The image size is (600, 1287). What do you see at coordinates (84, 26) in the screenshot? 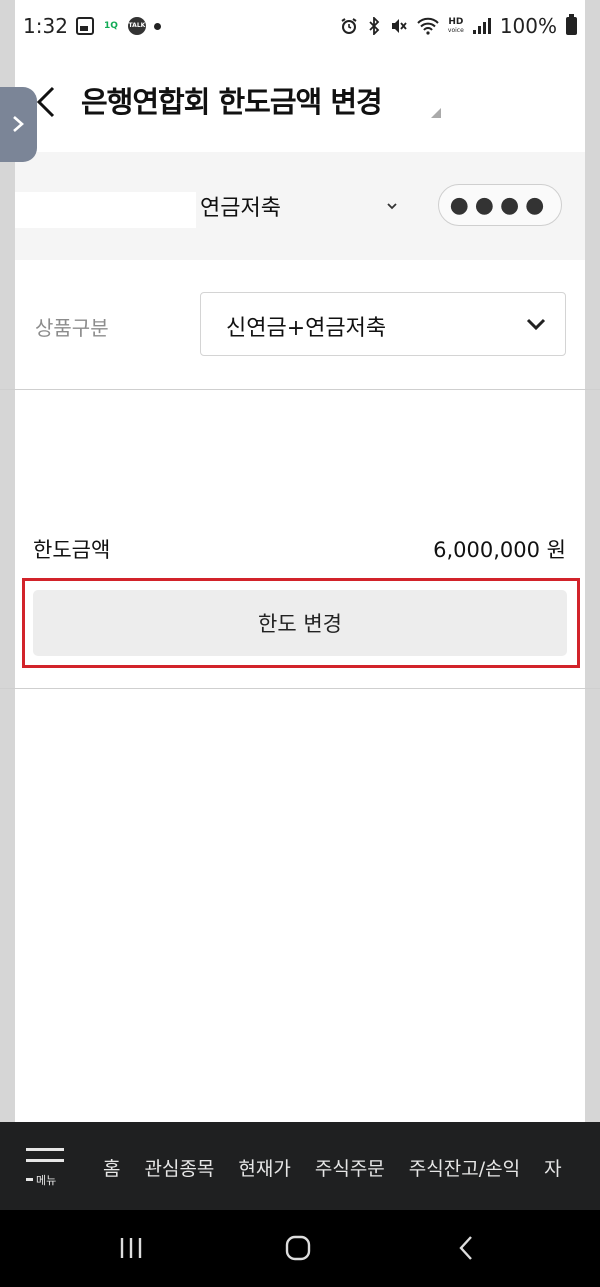
I see `gallery-icon` at bounding box center [84, 26].